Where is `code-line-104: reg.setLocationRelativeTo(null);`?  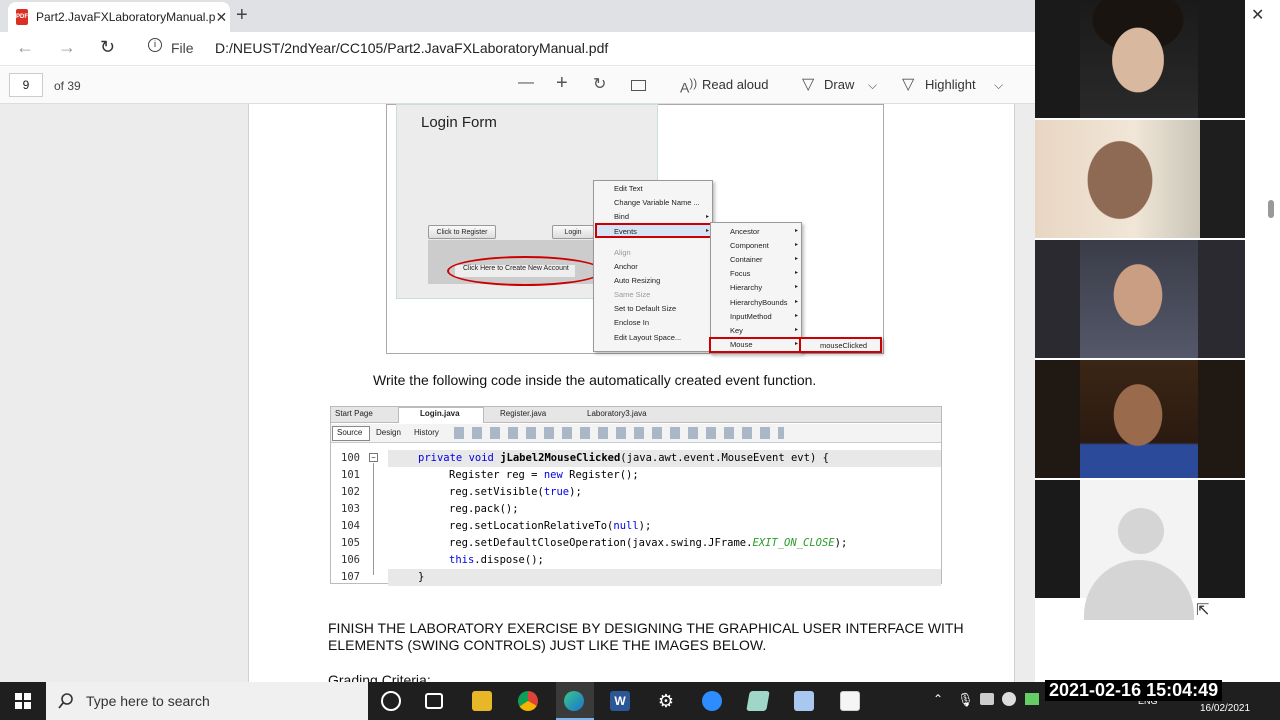 code-line-104: reg.setLocationRelativeTo(null); is located at coordinates (550, 526).